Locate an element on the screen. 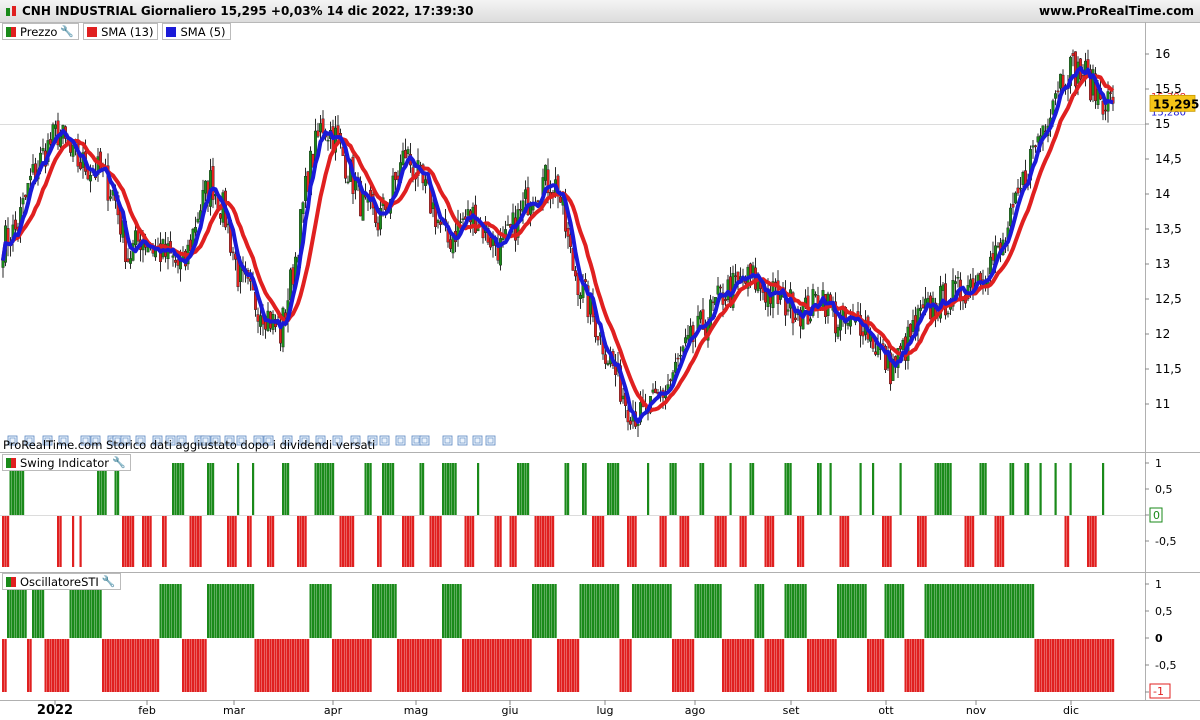  x-tick-label: mar is located at coordinates (234, 710).